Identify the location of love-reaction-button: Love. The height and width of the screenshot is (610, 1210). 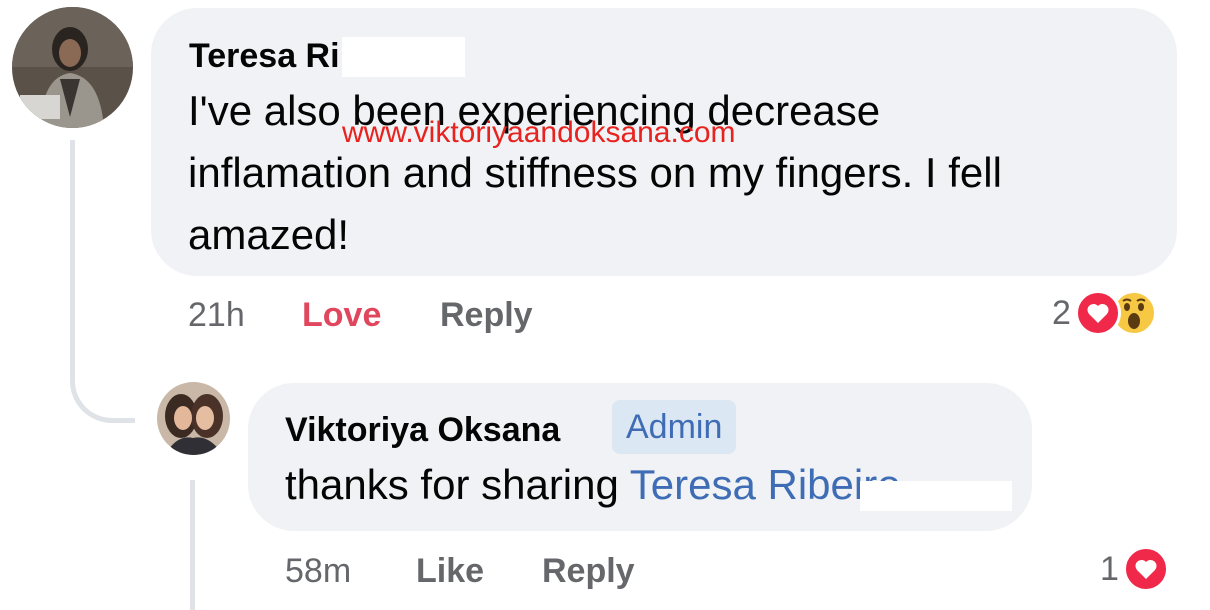
(341, 315).